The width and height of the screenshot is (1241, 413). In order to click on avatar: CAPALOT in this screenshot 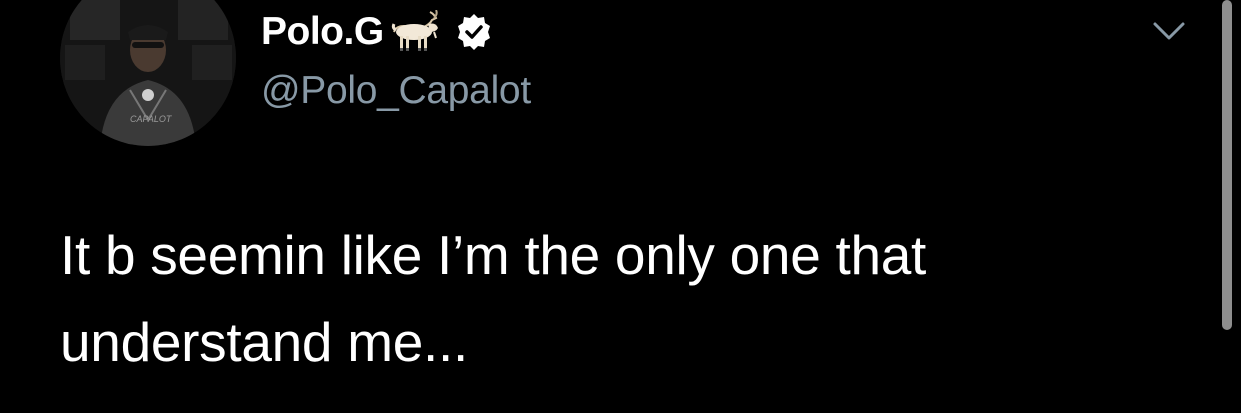, I will do `click(148, 73)`.